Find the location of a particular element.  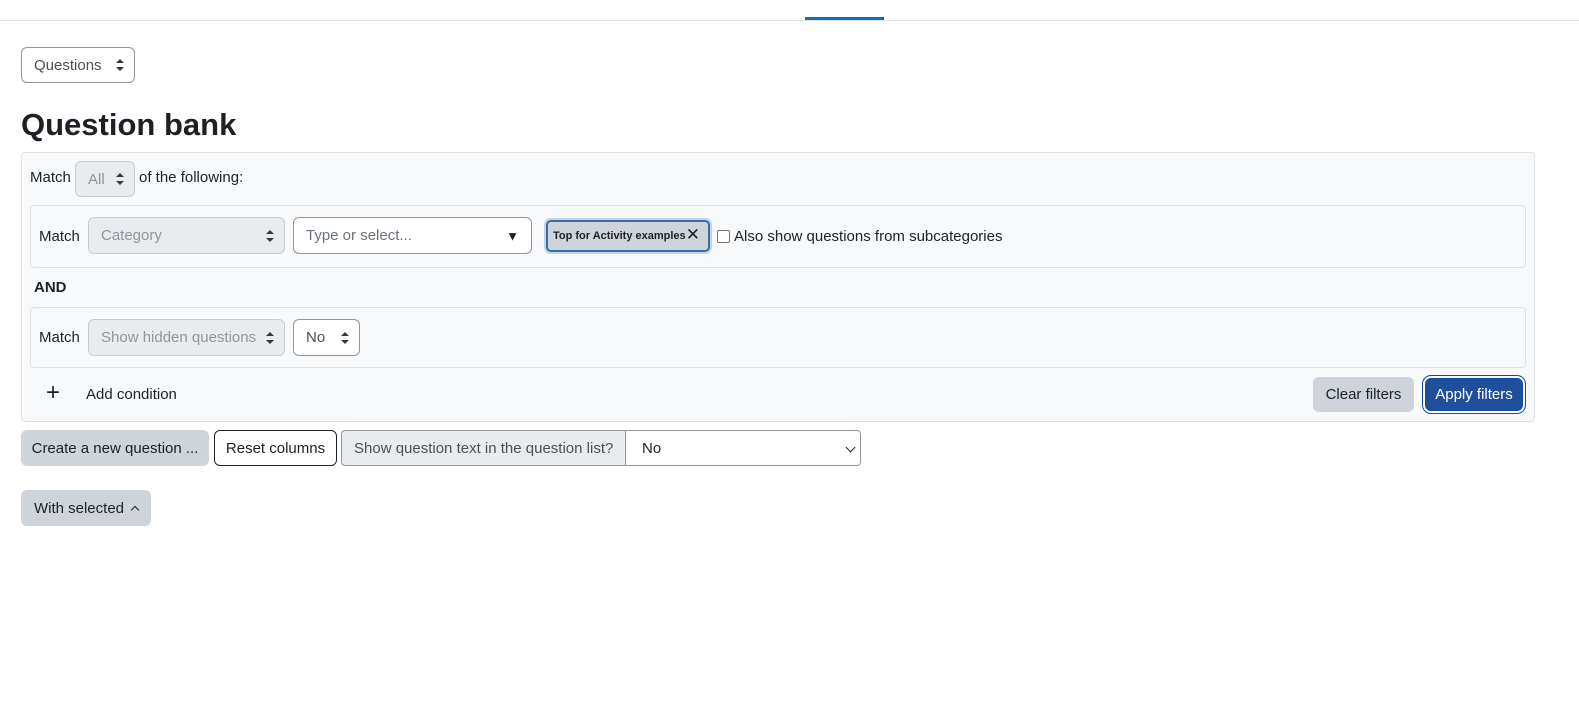

subcategories-checkbox is located at coordinates (723, 236).